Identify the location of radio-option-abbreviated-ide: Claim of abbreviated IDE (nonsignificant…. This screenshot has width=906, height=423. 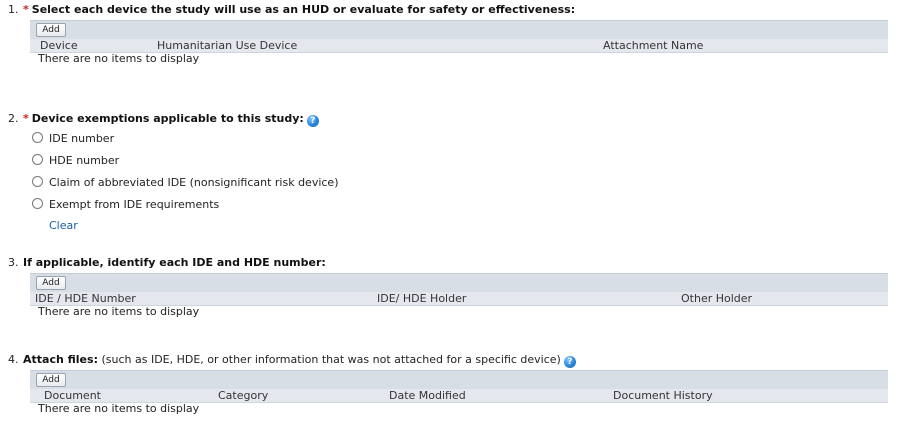
(460, 183).